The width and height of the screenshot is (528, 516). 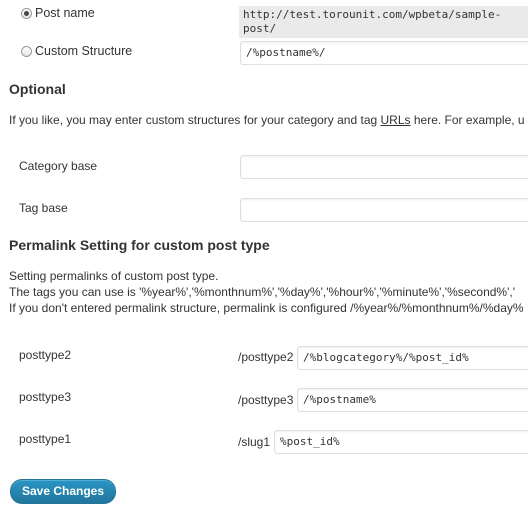 What do you see at coordinates (384, 167) in the screenshot?
I see `category-base-input` at bounding box center [384, 167].